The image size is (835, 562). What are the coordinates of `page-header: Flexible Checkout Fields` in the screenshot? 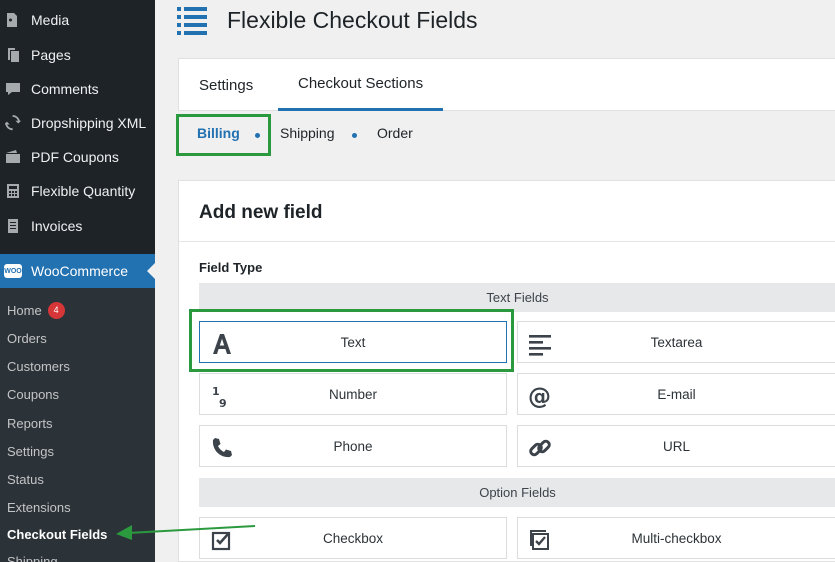 It's located at (327, 20).